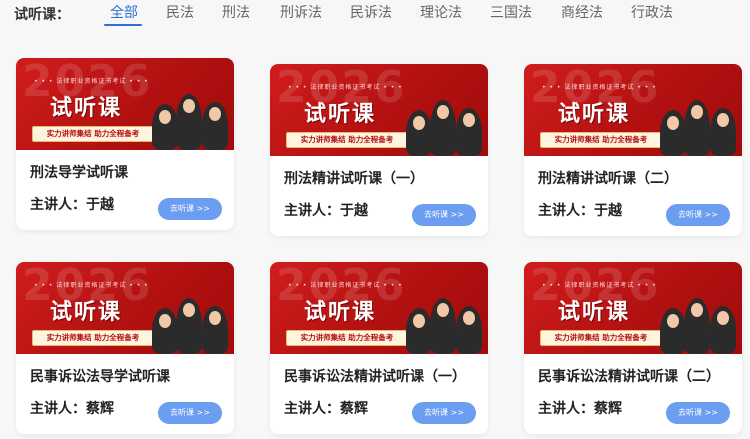  I want to click on tab-administrative-law: 行政法, so click(652, 12).